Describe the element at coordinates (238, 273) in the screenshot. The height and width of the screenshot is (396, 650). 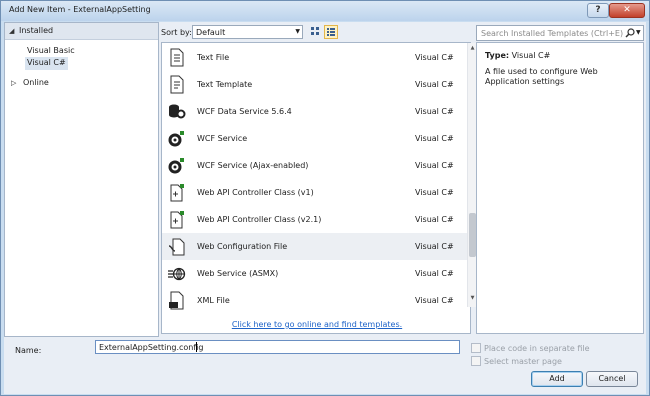
I see `template-name: Web Service (ASMX)` at that location.